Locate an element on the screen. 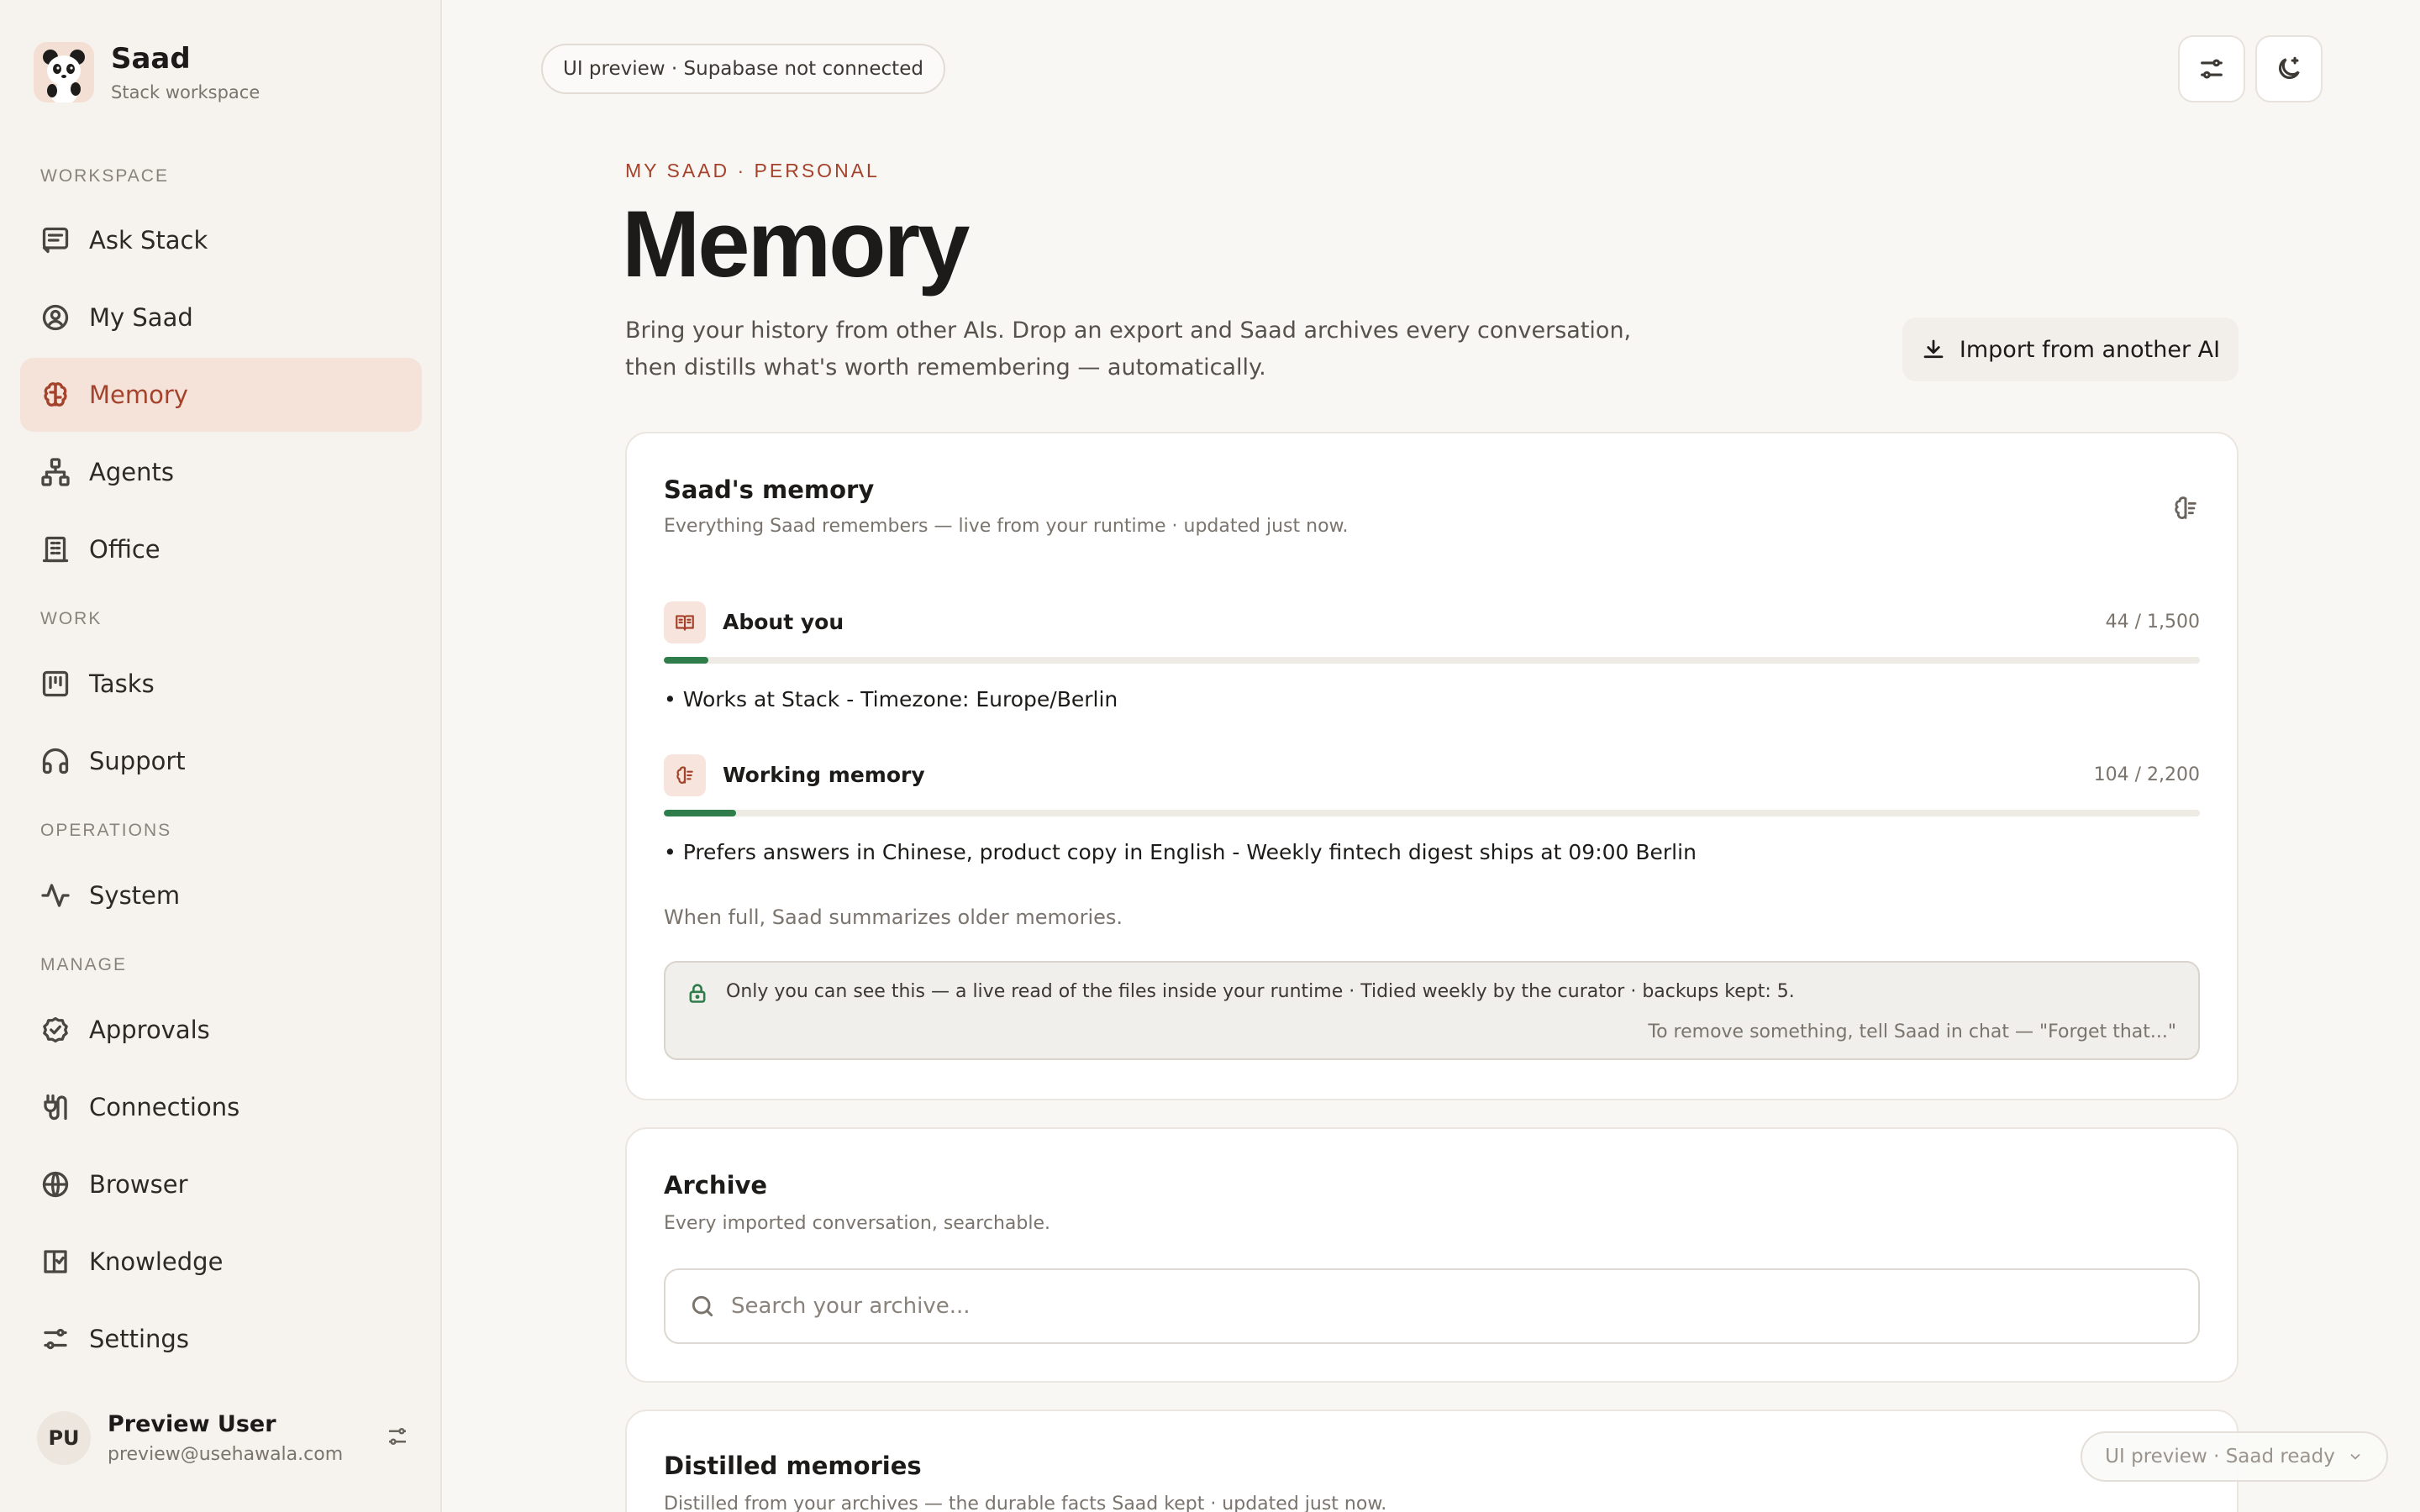  avatar: PU is located at coordinates (64, 1438).